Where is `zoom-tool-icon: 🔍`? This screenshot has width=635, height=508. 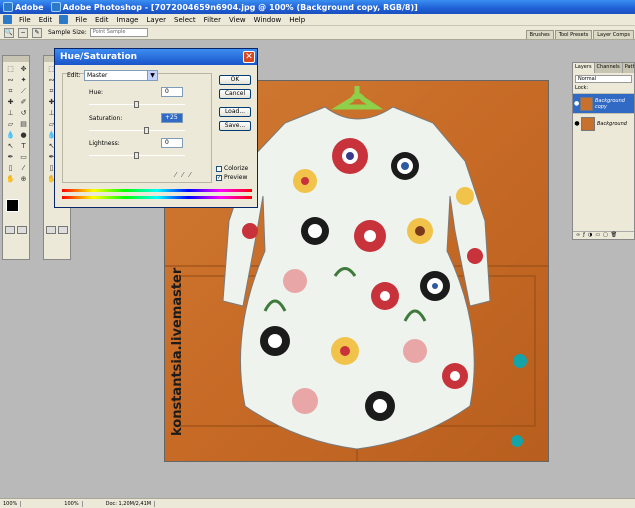
zoom-tool-icon: 🔍 is located at coordinates (9, 32).